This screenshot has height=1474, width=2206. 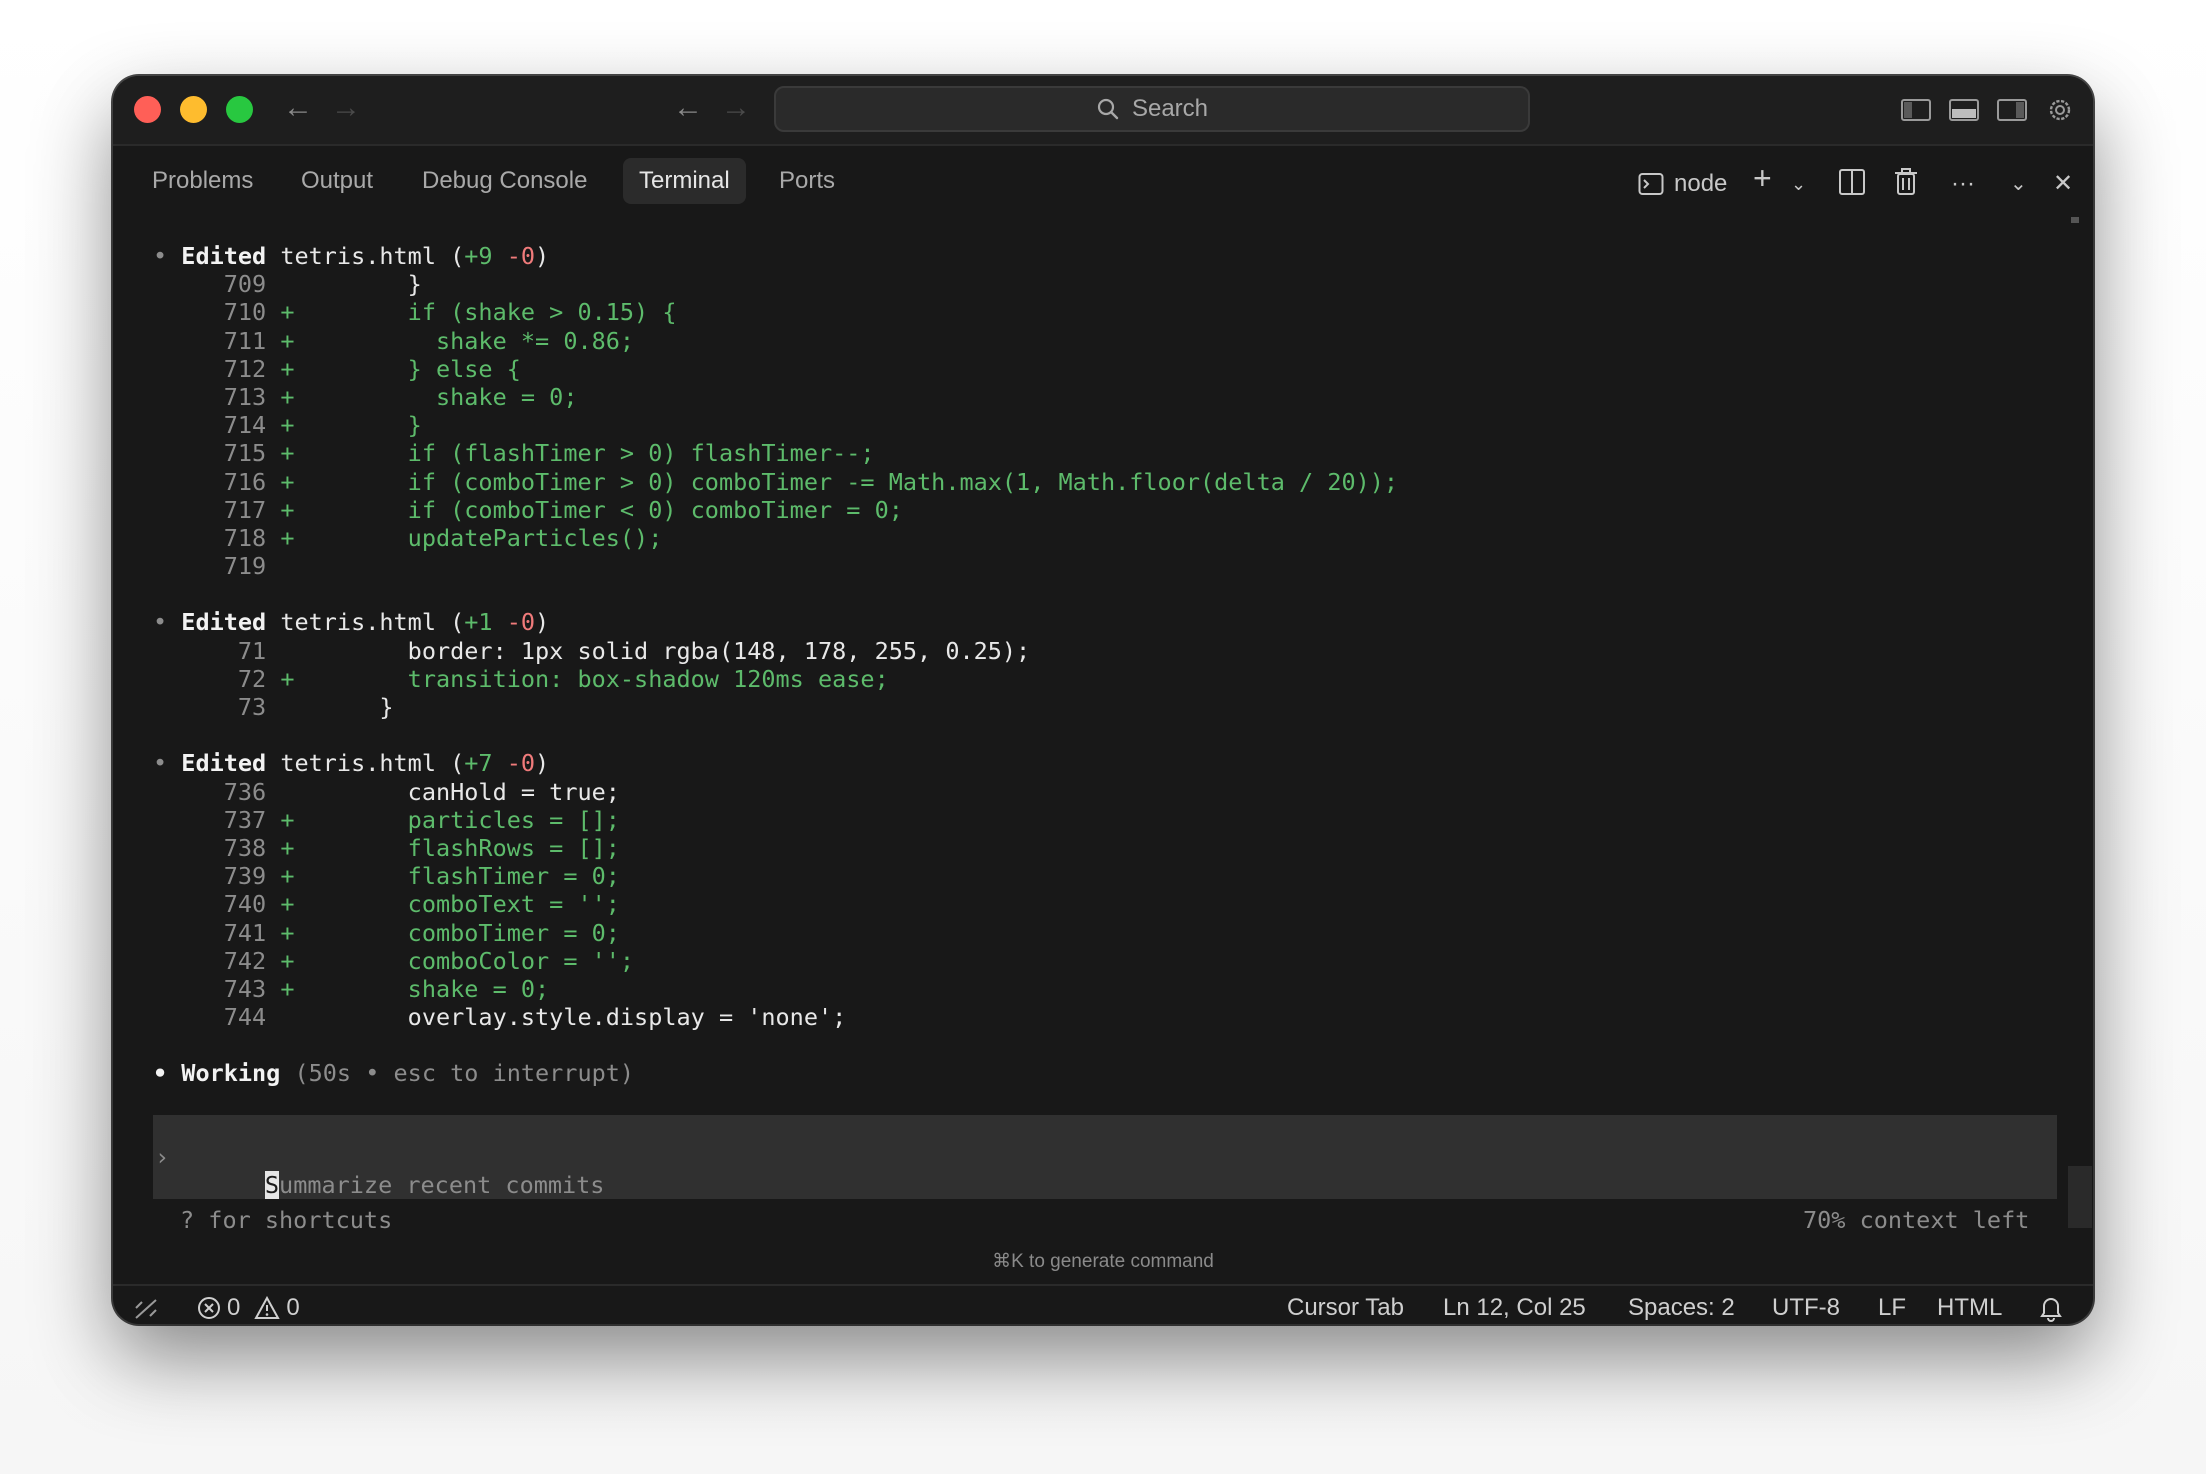 What do you see at coordinates (193, 109) in the screenshot?
I see `minimize-window-button` at bounding box center [193, 109].